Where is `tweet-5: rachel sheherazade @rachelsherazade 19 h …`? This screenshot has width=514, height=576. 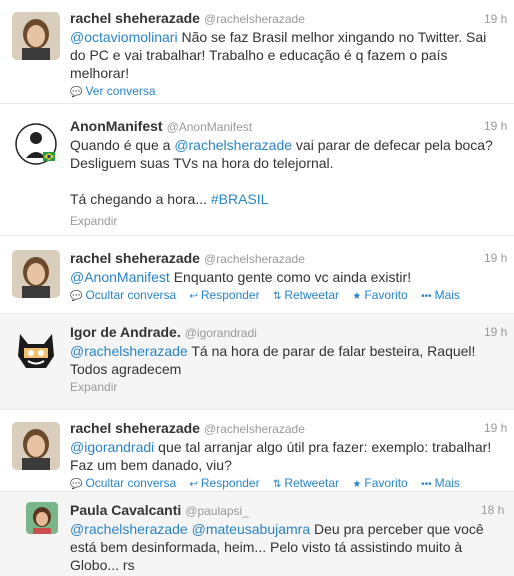 tweet-5: rachel sheherazade @rachelsherazade 19 h … is located at coordinates (257, 451).